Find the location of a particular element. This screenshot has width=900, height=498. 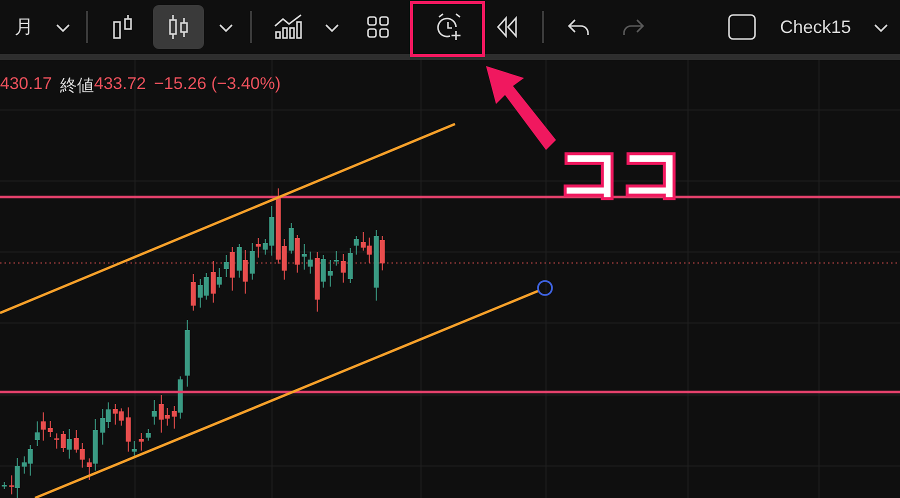

bars-icon is located at coordinates (123, 27).